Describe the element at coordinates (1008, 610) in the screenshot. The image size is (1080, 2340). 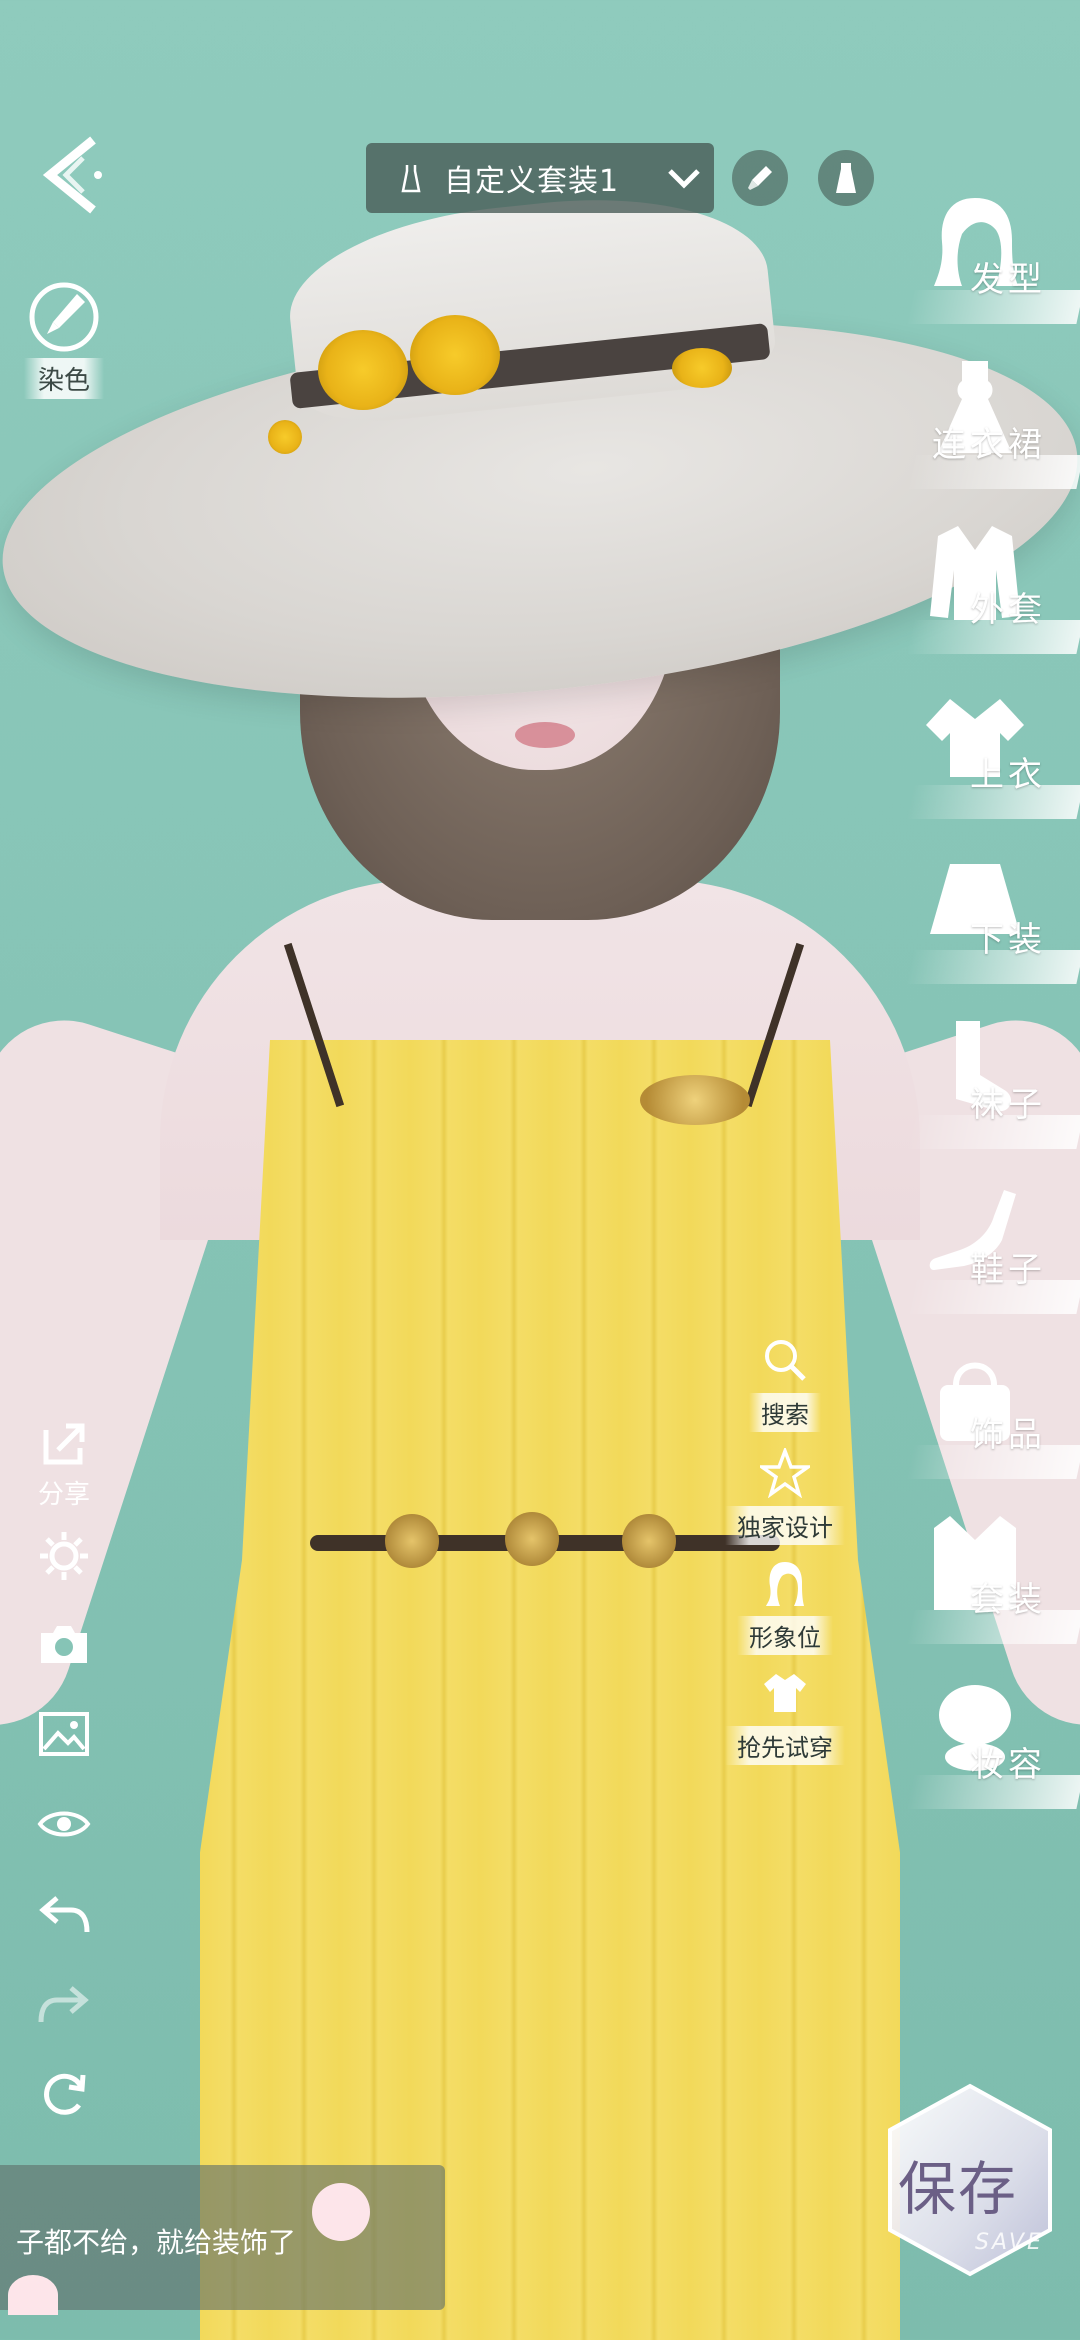
I see `category-label: 外套` at that location.